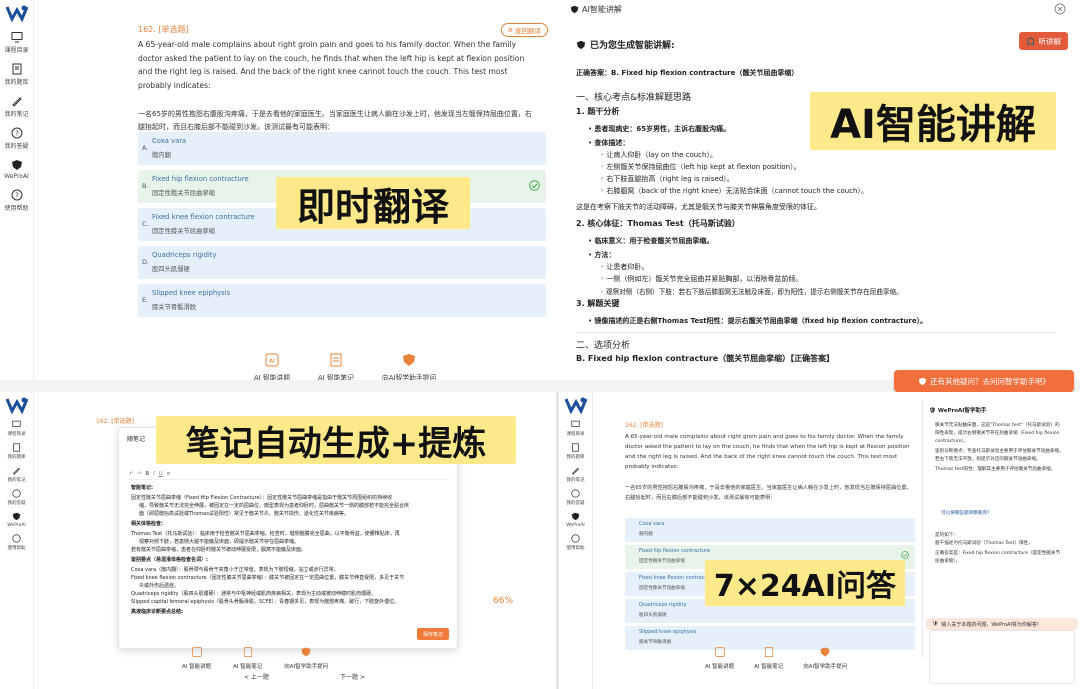 The width and height of the screenshot is (1080, 689). Describe the element at coordinates (352, 676) in the screenshot. I see `next-question-button: 下一题 >` at that location.